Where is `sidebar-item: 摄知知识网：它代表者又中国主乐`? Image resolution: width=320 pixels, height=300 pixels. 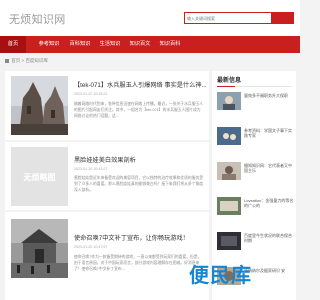 sidebar-item: 摄知知识网：它代表者又中国主乐 is located at coordinates (256, 174).